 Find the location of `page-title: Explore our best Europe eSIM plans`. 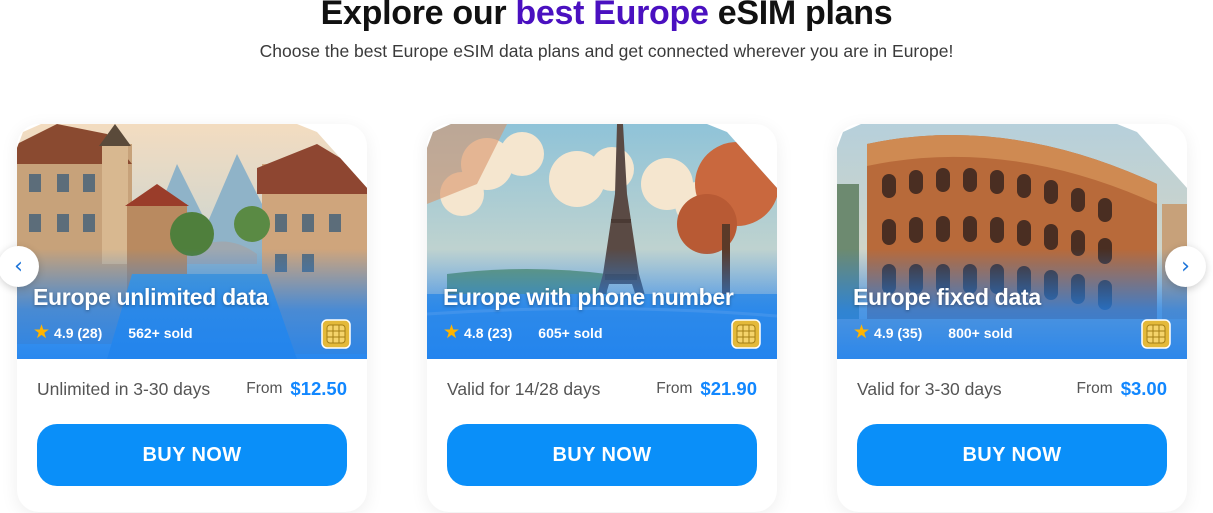

page-title: Explore our best Europe eSIM plans is located at coordinates (606, 17).